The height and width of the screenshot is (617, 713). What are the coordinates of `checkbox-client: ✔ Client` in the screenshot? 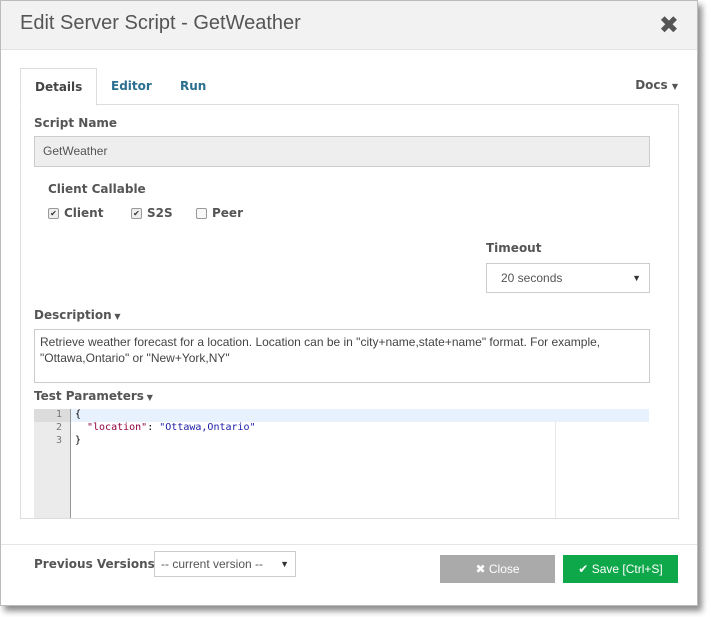 It's located at (75, 213).